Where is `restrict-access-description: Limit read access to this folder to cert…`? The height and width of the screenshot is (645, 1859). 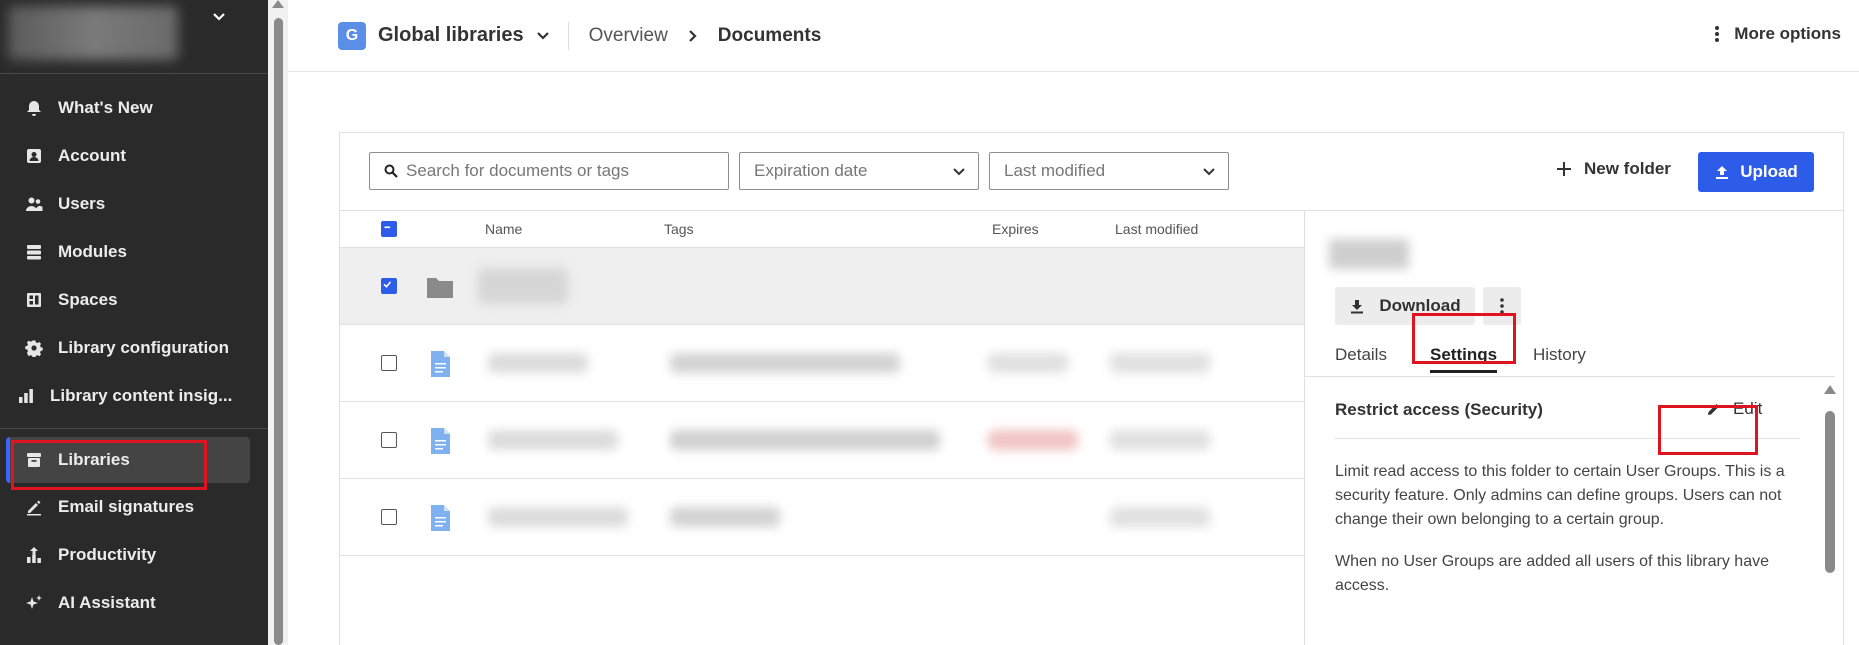 restrict-access-description: Limit read access to this folder to cert… is located at coordinates (1560, 495).